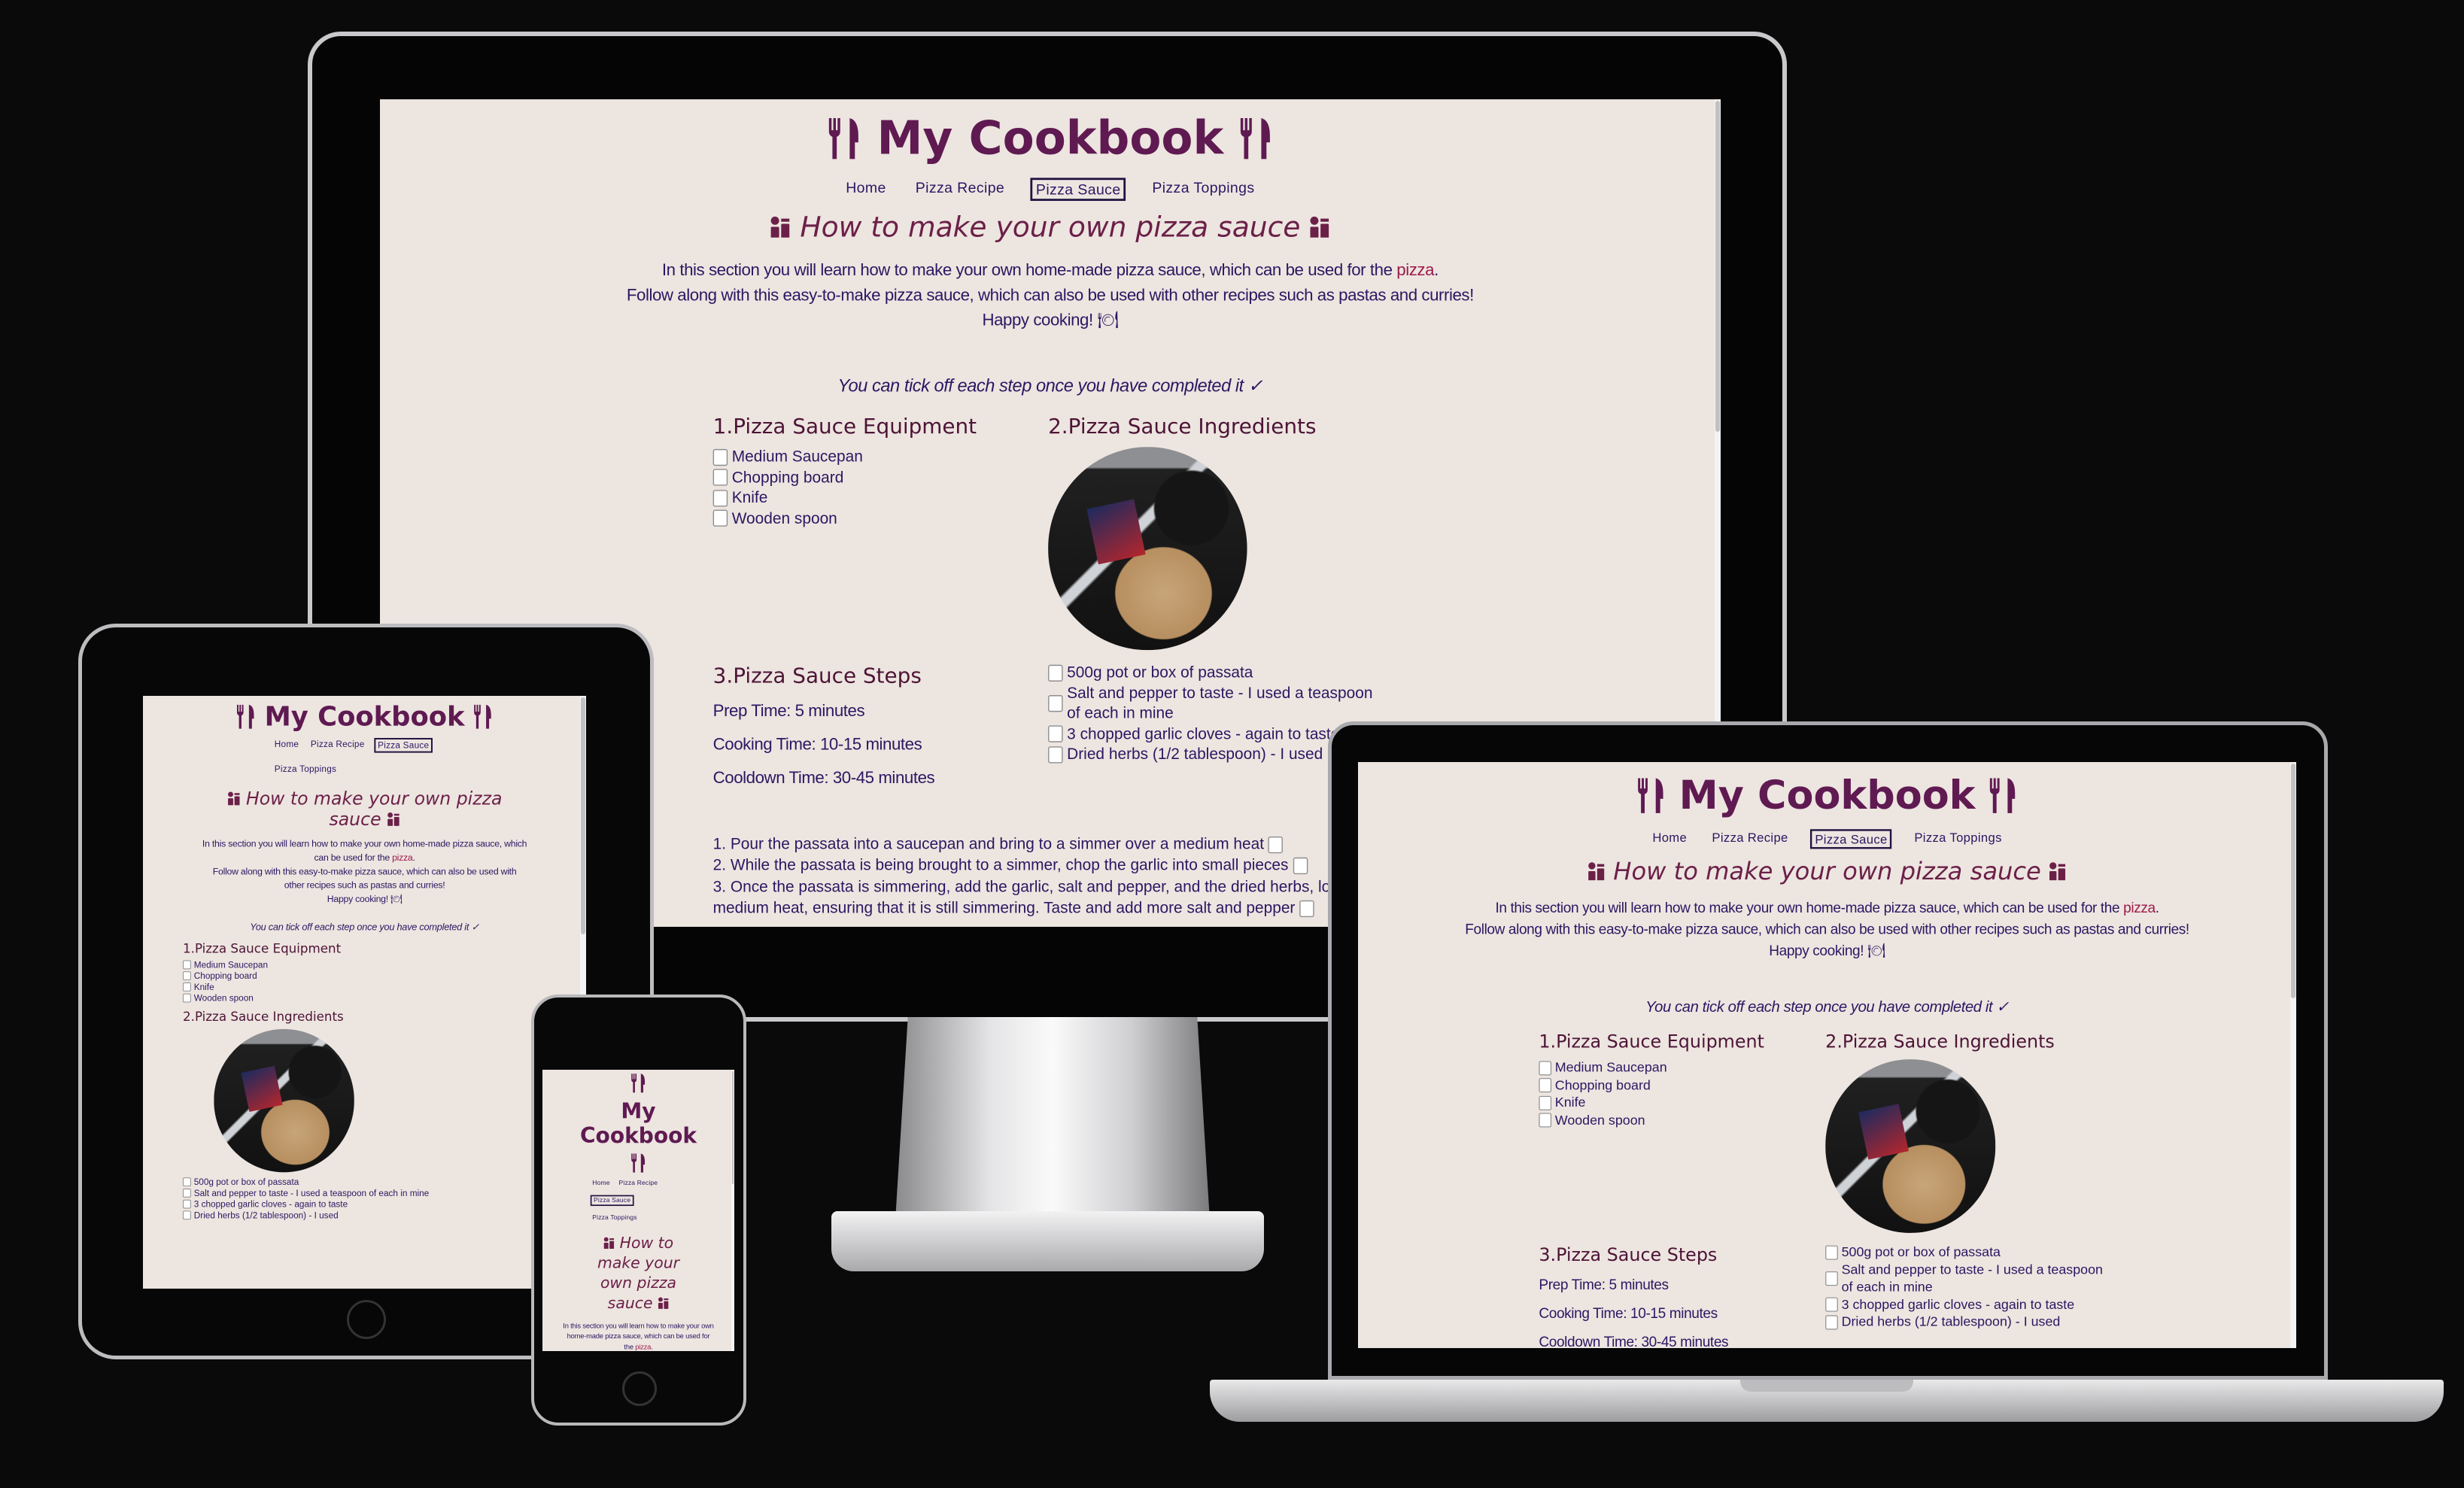 The image size is (2464, 1488). What do you see at coordinates (1940, 1041) in the screenshot?
I see `ingredients-heading: 2.Pizza Sauce Ingredients` at bounding box center [1940, 1041].